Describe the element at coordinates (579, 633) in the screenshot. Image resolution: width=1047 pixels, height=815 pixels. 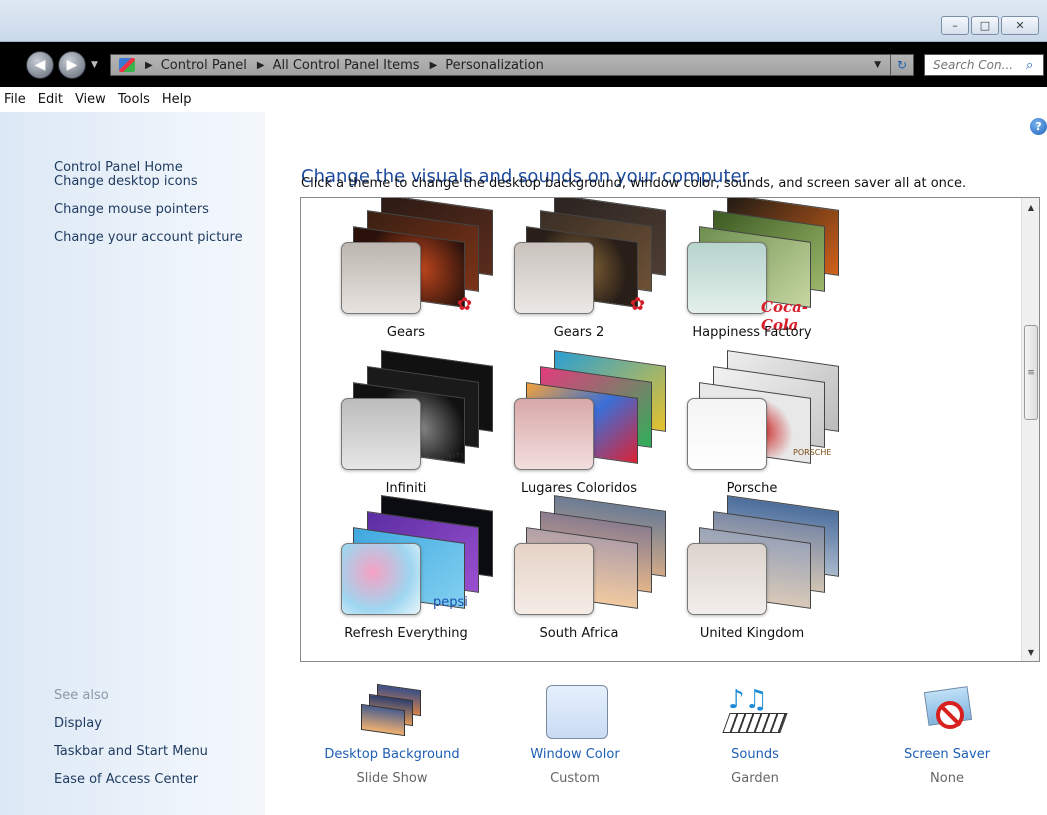
I see `theme-label: South Africa` at that location.